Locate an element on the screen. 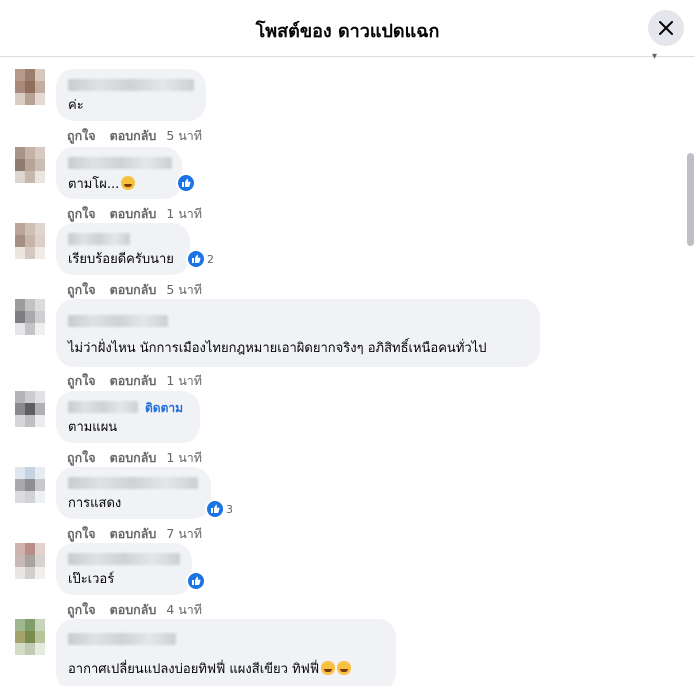 The image size is (695, 686). close-button is located at coordinates (666, 28).